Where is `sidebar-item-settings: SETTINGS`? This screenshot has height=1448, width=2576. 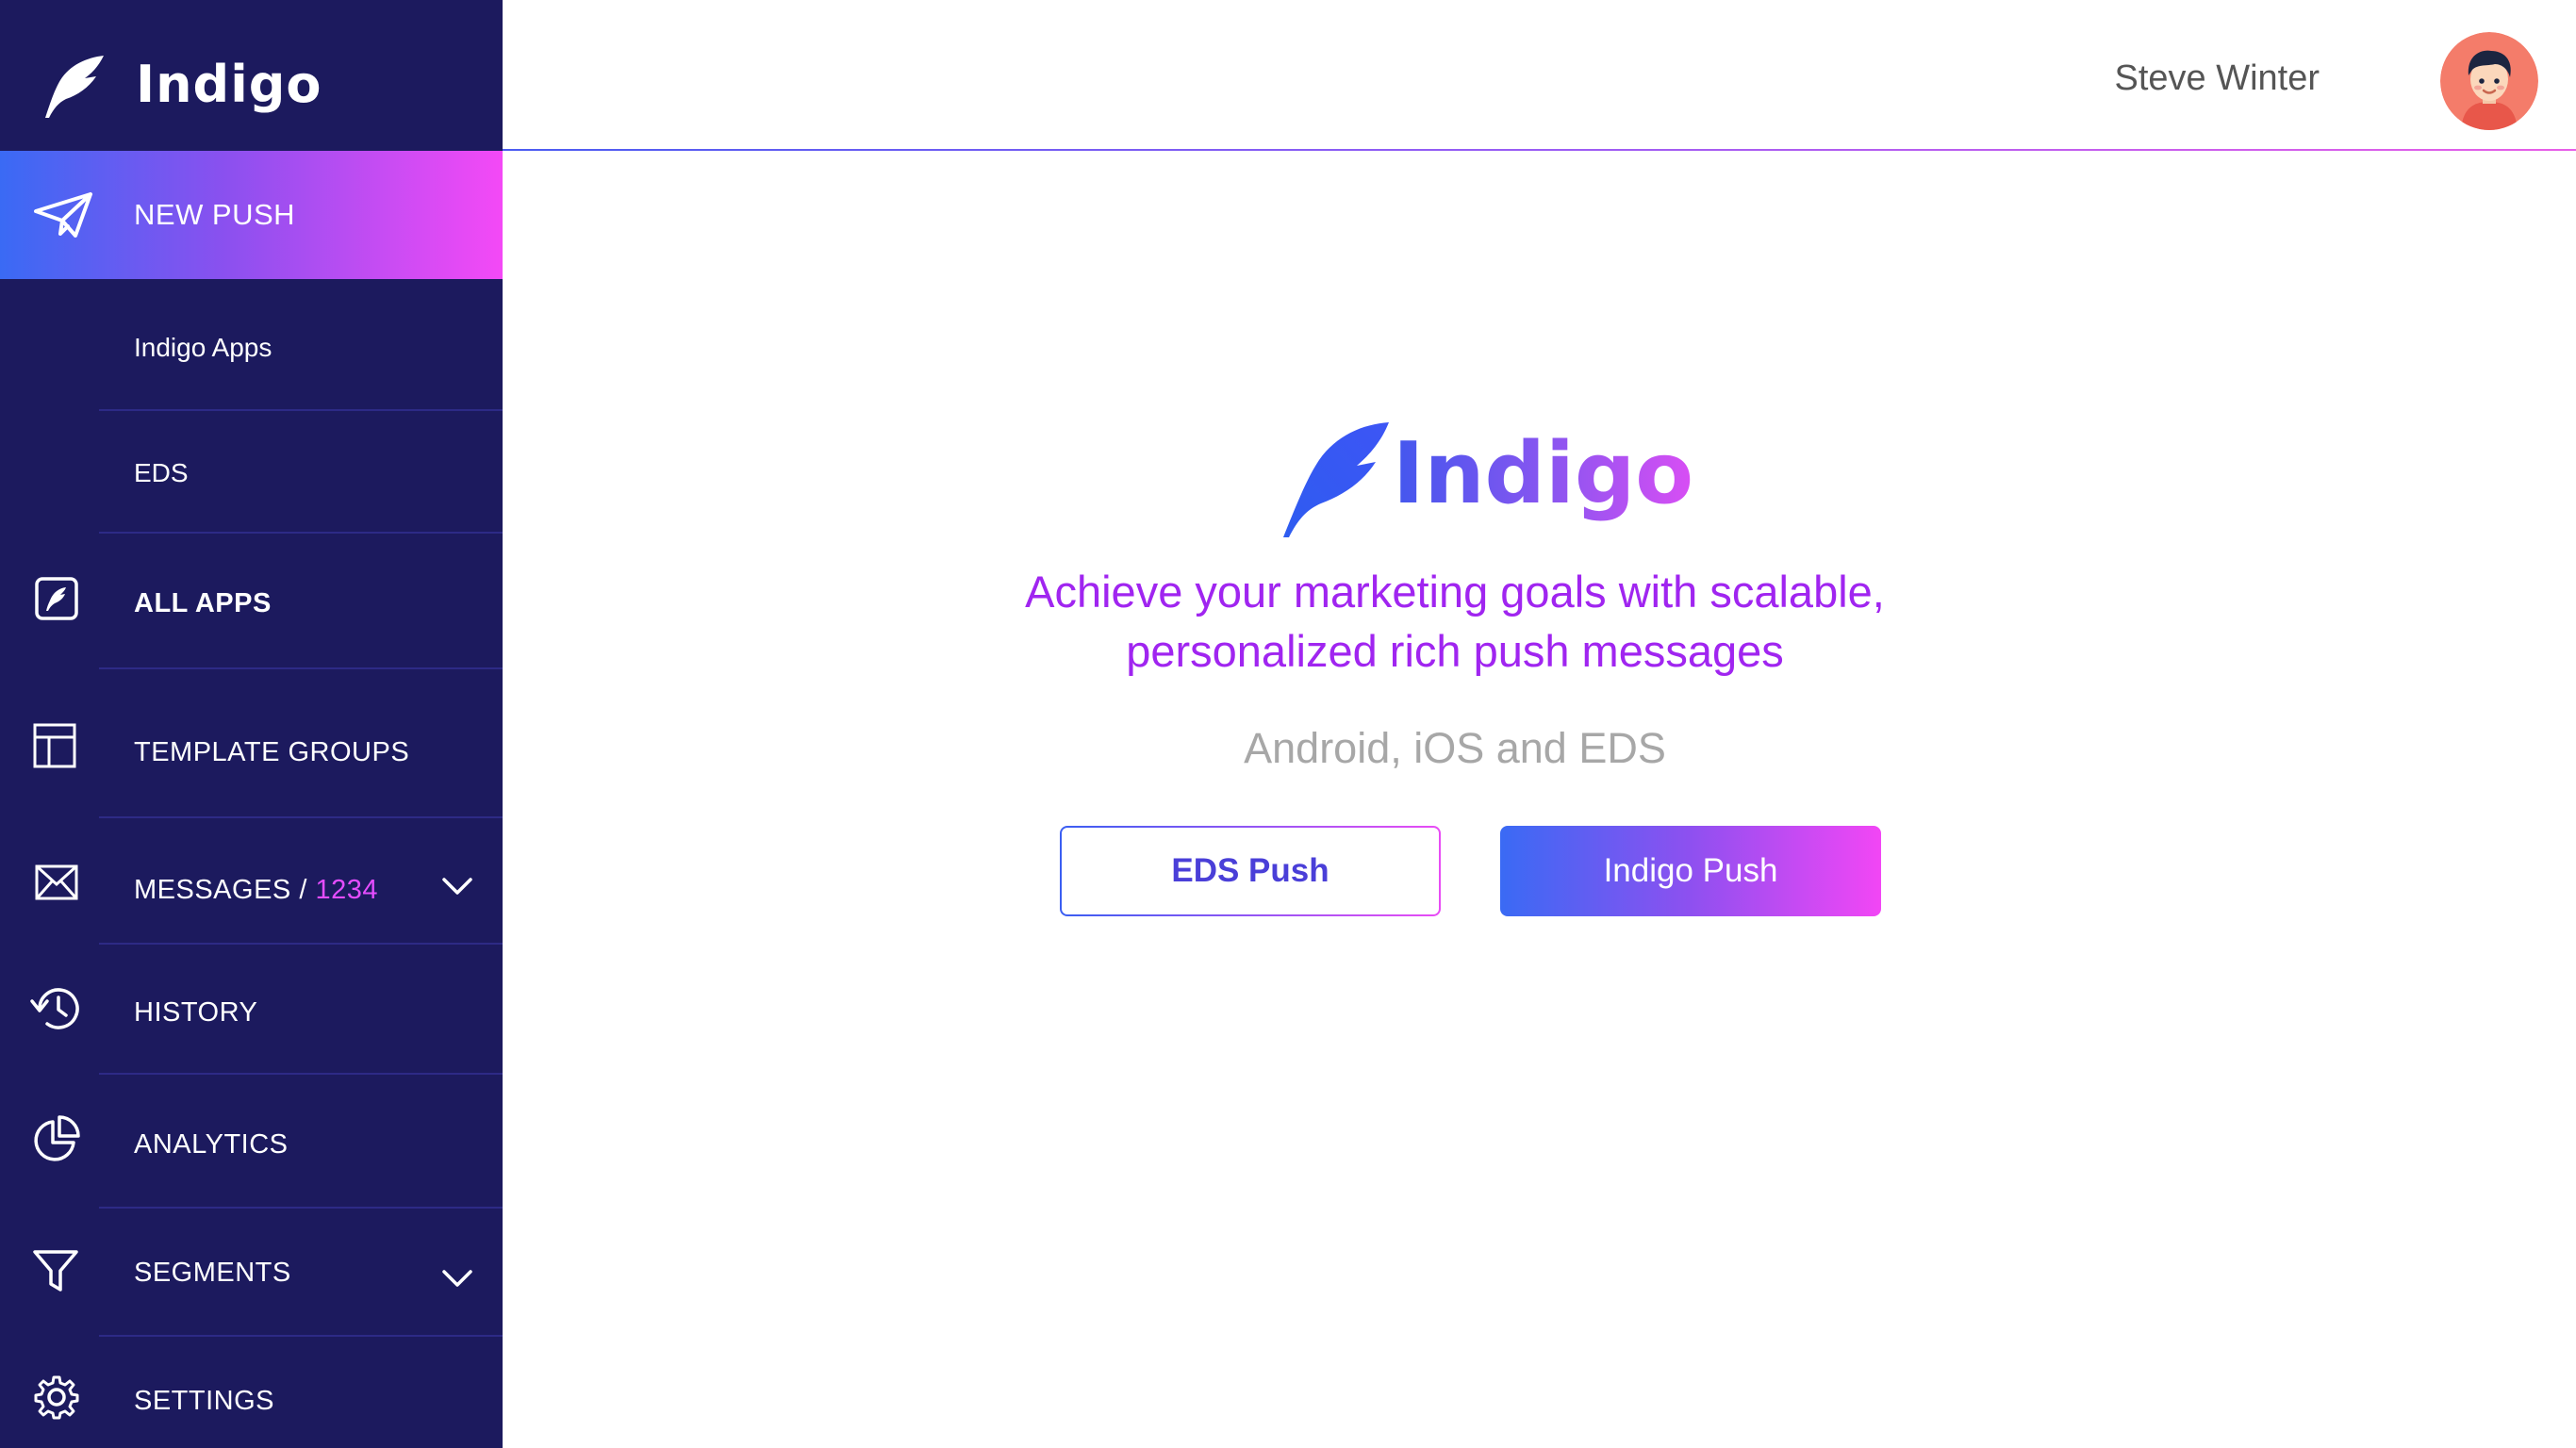
sidebar-item-settings: SETTINGS is located at coordinates (251, 1392).